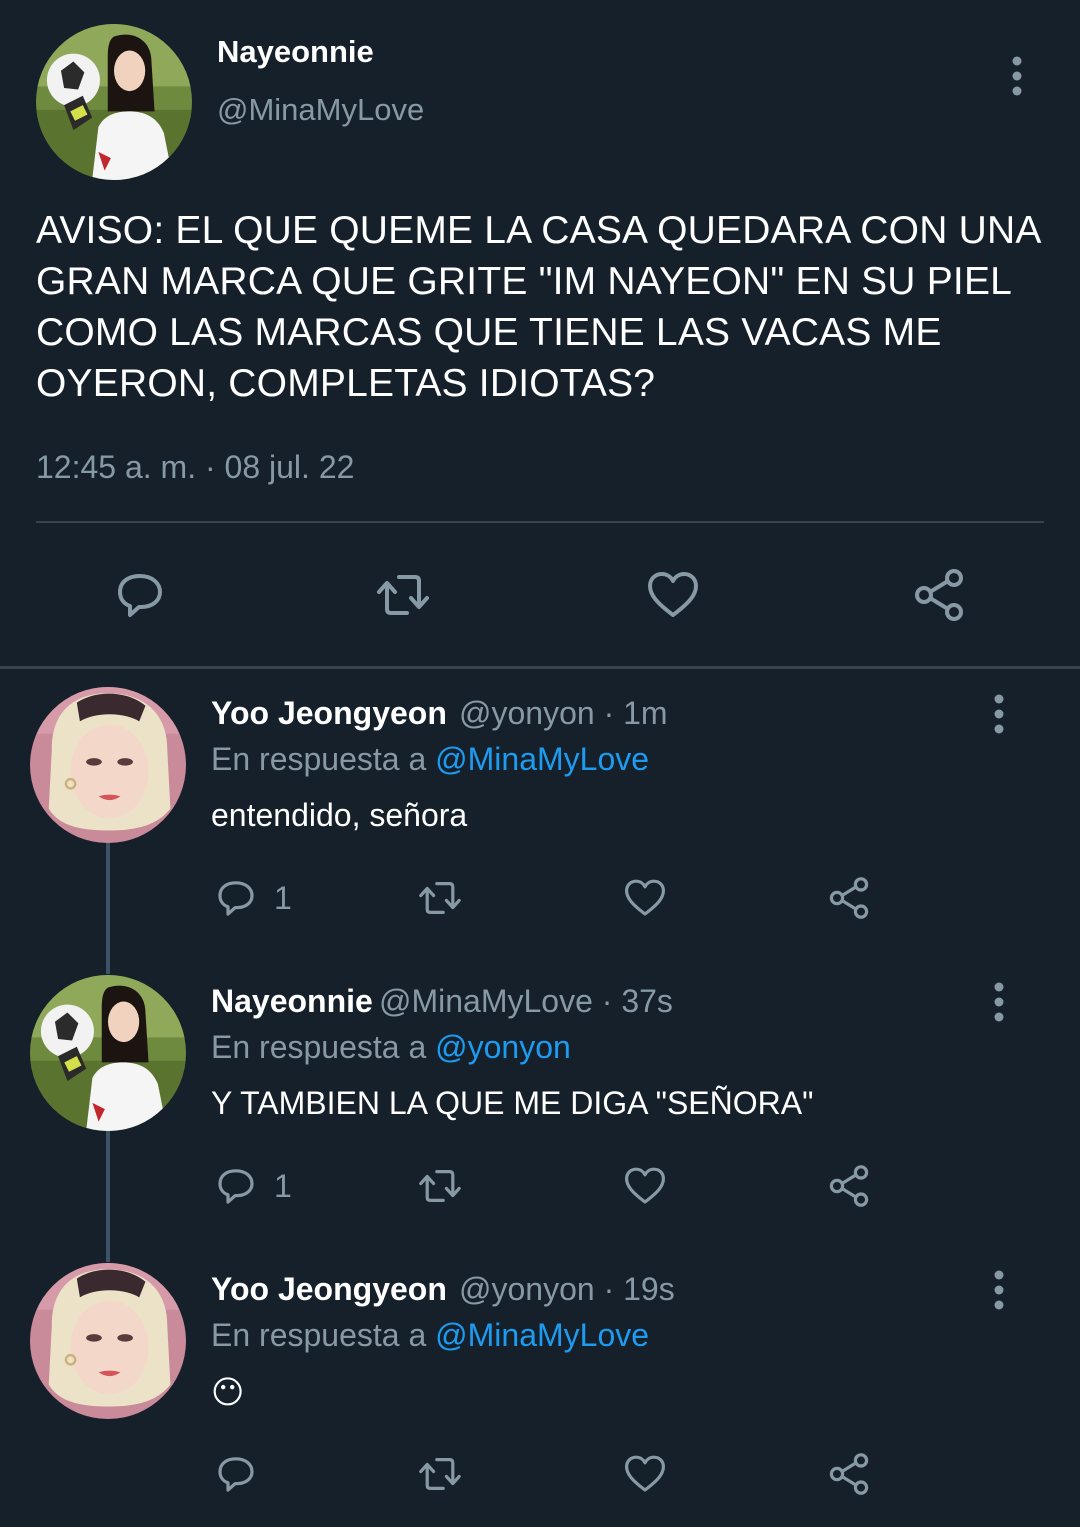 Image resolution: width=1080 pixels, height=1527 pixels. I want to click on mention-link: @yonyon, so click(503, 1047).